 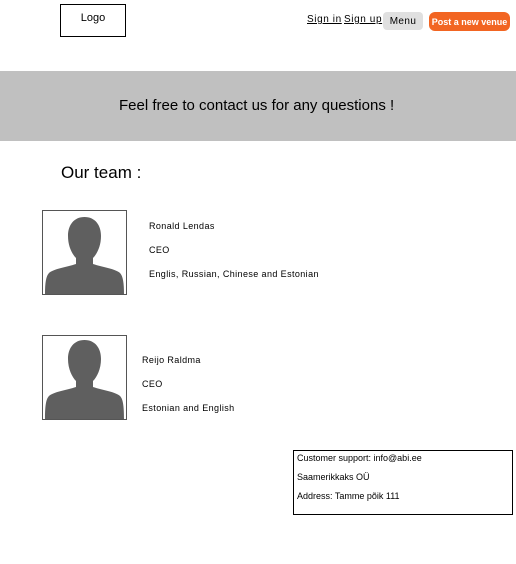 I want to click on sign-in-link: Sign in, so click(x=324, y=19).